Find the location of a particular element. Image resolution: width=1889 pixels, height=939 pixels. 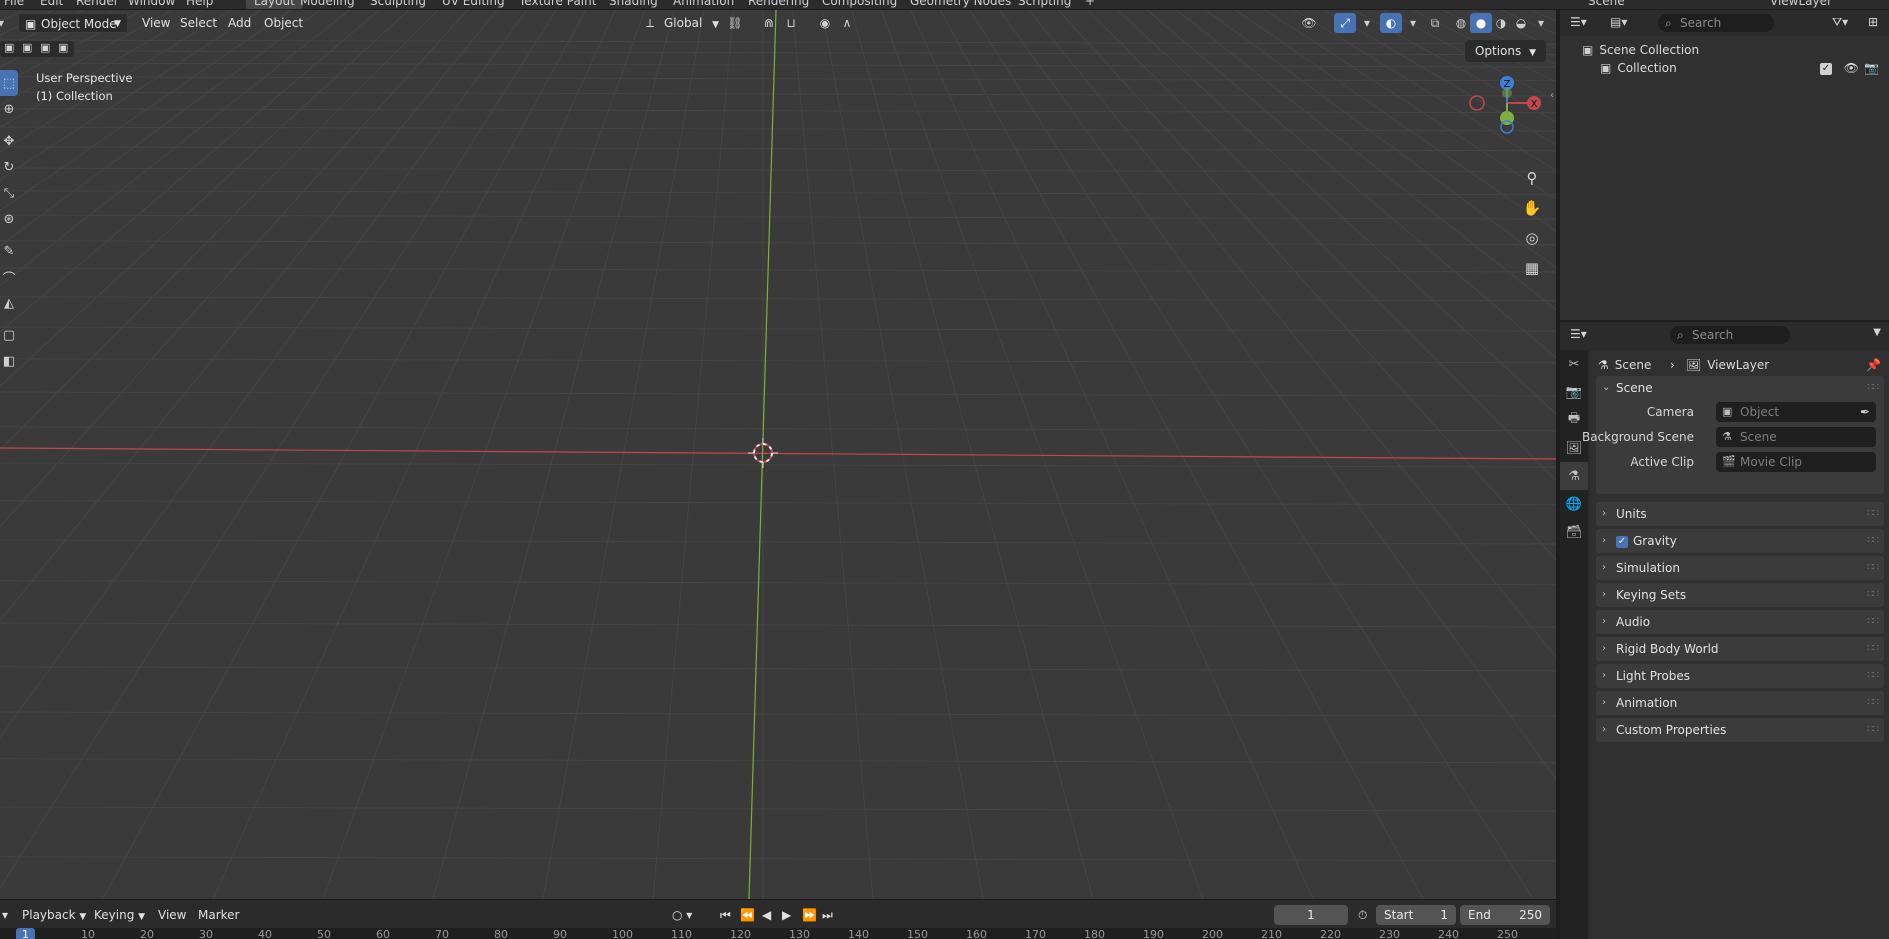

scene-collection-row: ▣ Scene Collection is located at coordinates (1640, 50).